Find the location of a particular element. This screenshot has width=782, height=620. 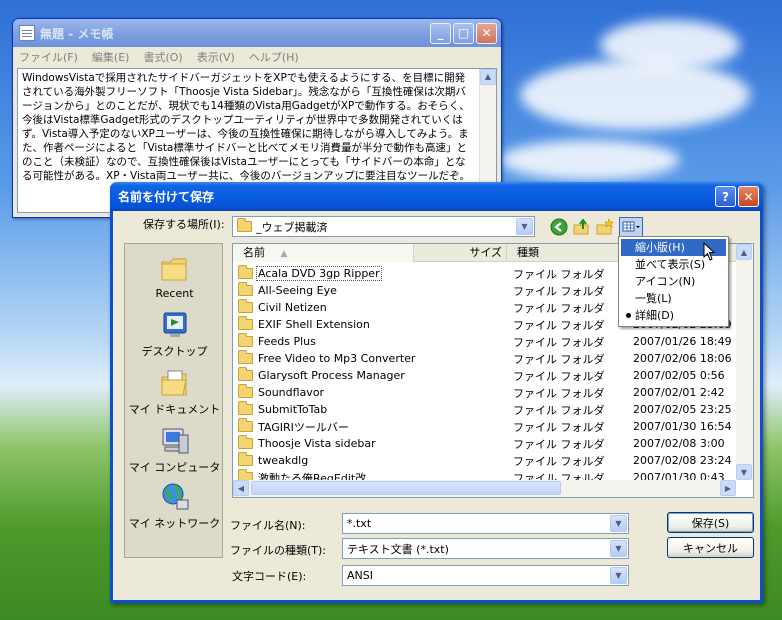

menu-view: 表示(V) is located at coordinates (216, 57).